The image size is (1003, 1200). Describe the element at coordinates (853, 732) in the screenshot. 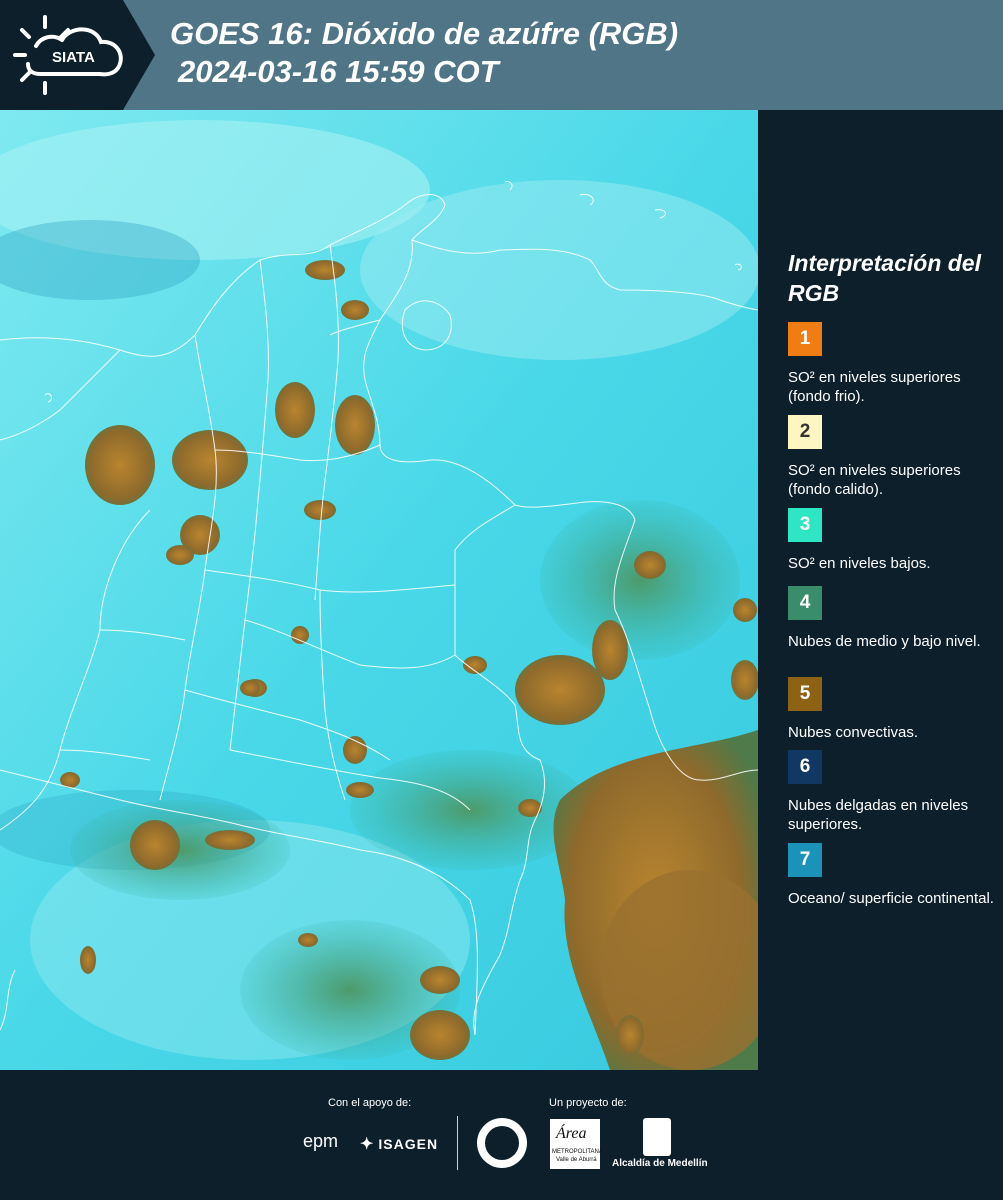

I see `legend-description: Nubes convectivas.` at that location.